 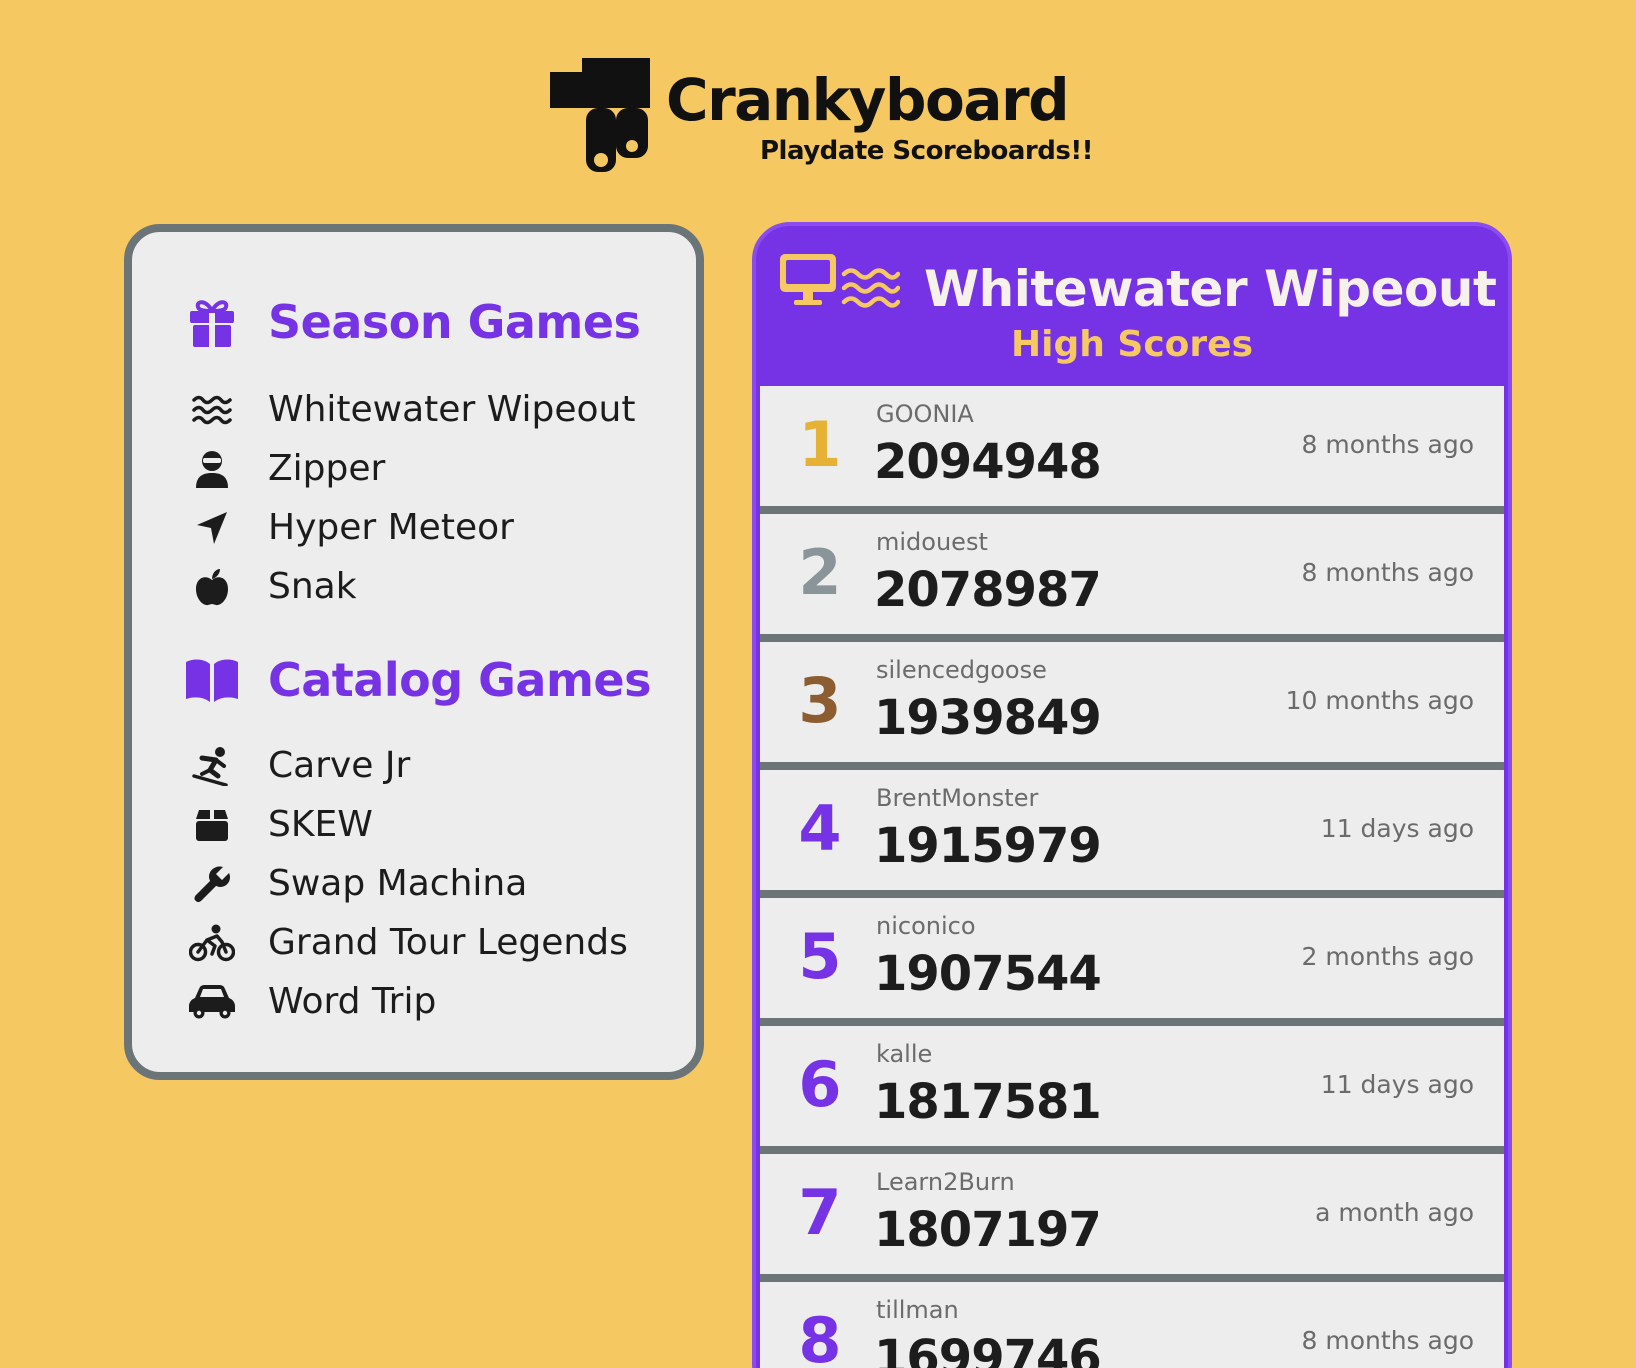 What do you see at coordinates (406, 824) in the screenshot?
I see `catalog-game-skew: SKEW` at bounding box center [406, 824].